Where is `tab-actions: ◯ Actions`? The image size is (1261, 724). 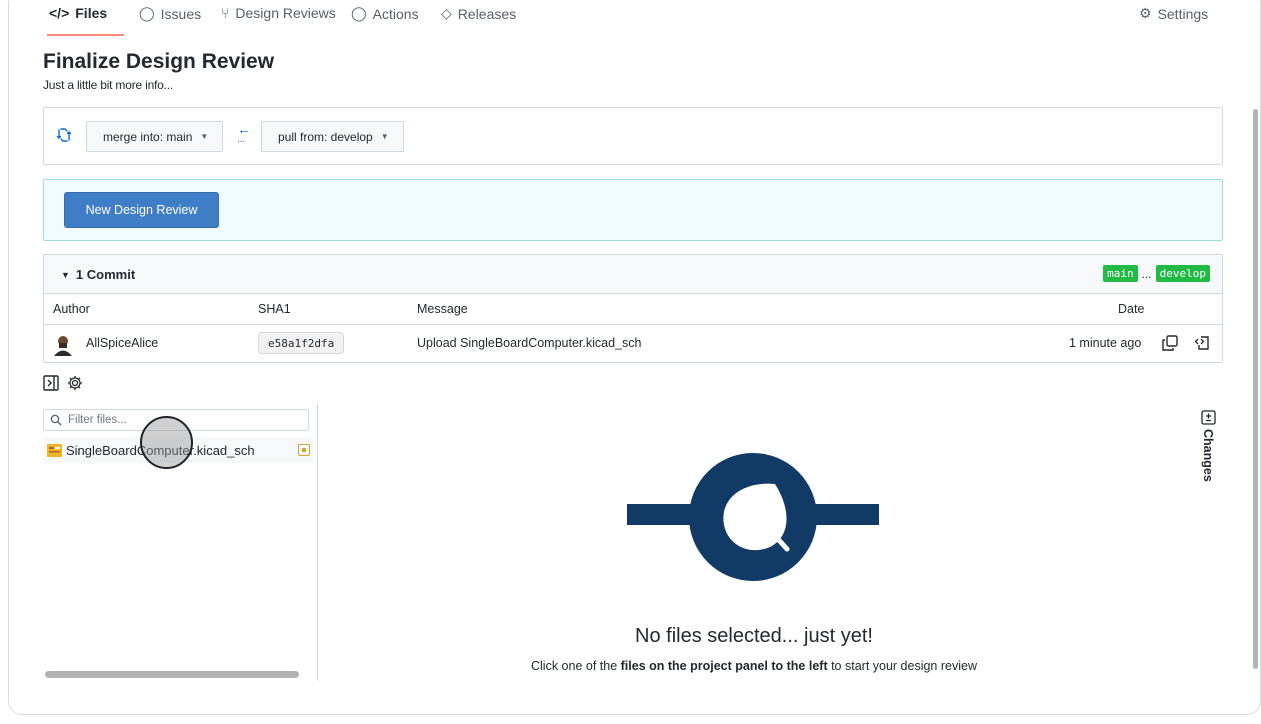
tab-actions: ◯ Actions is located at coordinates (385, 13).